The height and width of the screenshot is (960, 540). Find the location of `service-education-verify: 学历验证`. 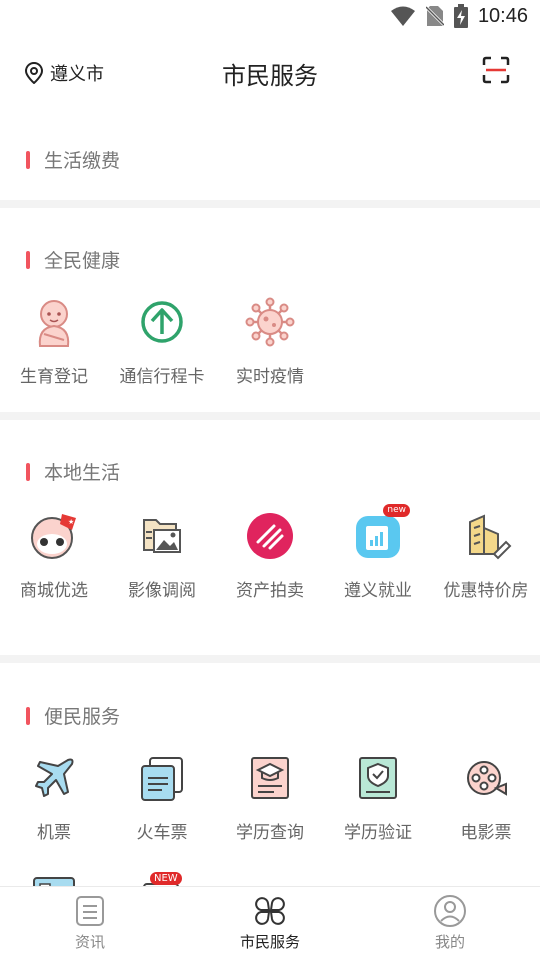

service-education-verify: 学历验证 is located at coordinates (378, 797).